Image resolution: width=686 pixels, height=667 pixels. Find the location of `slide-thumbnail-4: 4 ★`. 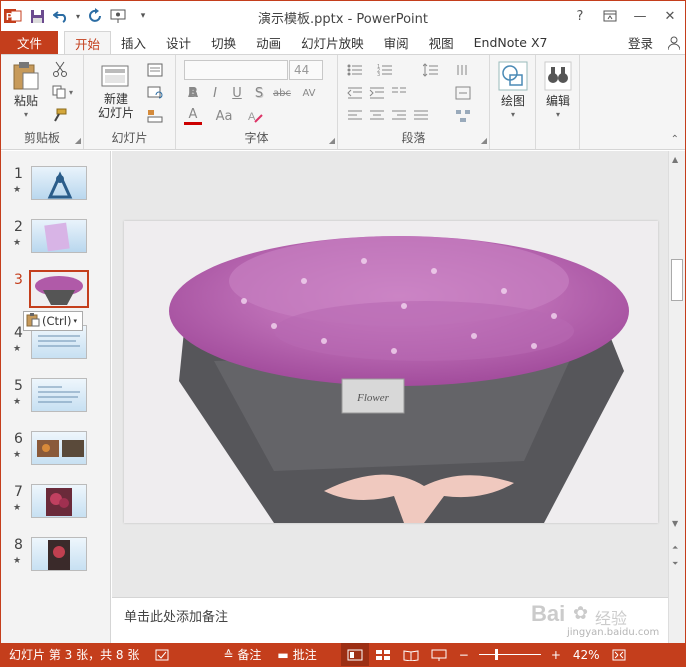

slide-thumbnail-4: 4 ★ is located at coordinates (56, 349).